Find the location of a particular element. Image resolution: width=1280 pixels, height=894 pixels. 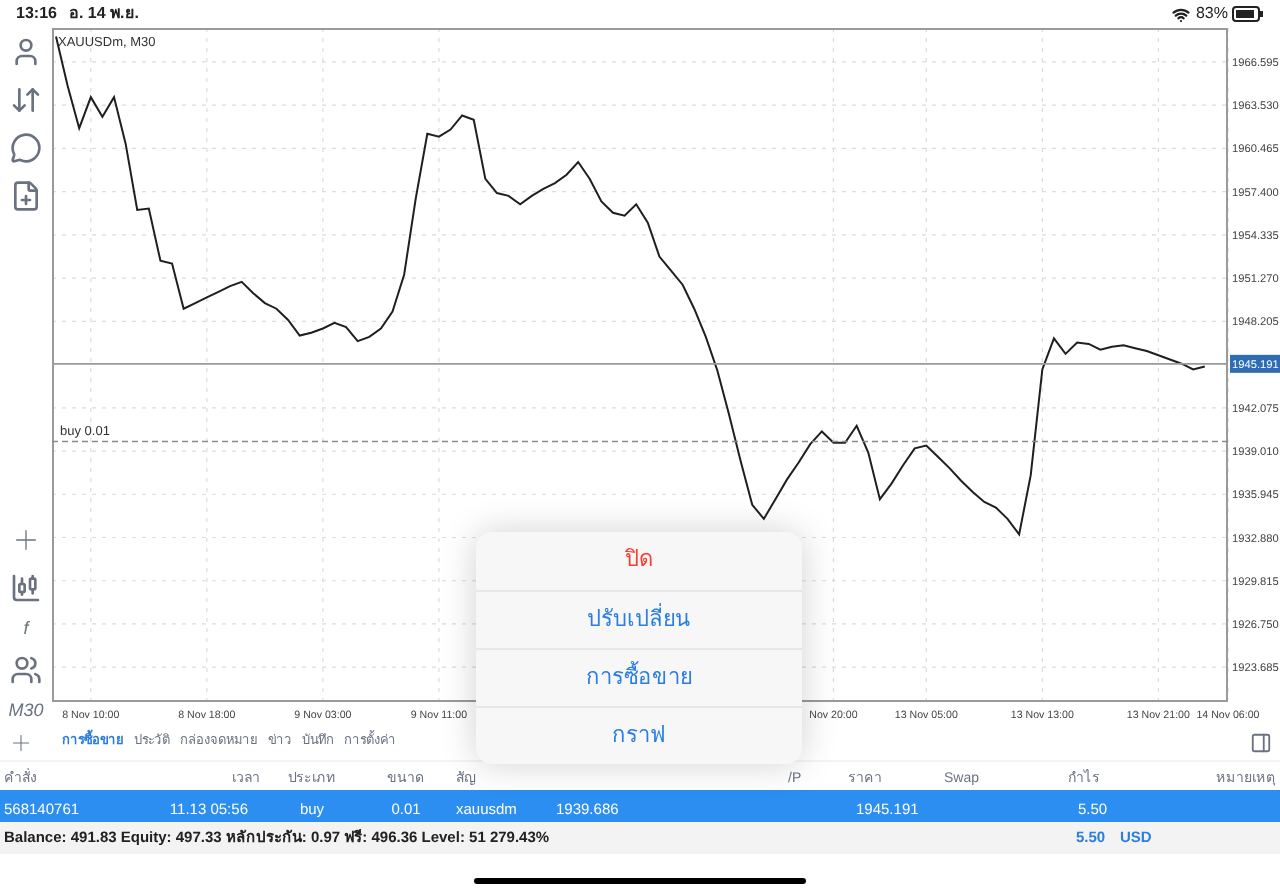

toolbar-label: M30 is located at coordinates (26, 711).